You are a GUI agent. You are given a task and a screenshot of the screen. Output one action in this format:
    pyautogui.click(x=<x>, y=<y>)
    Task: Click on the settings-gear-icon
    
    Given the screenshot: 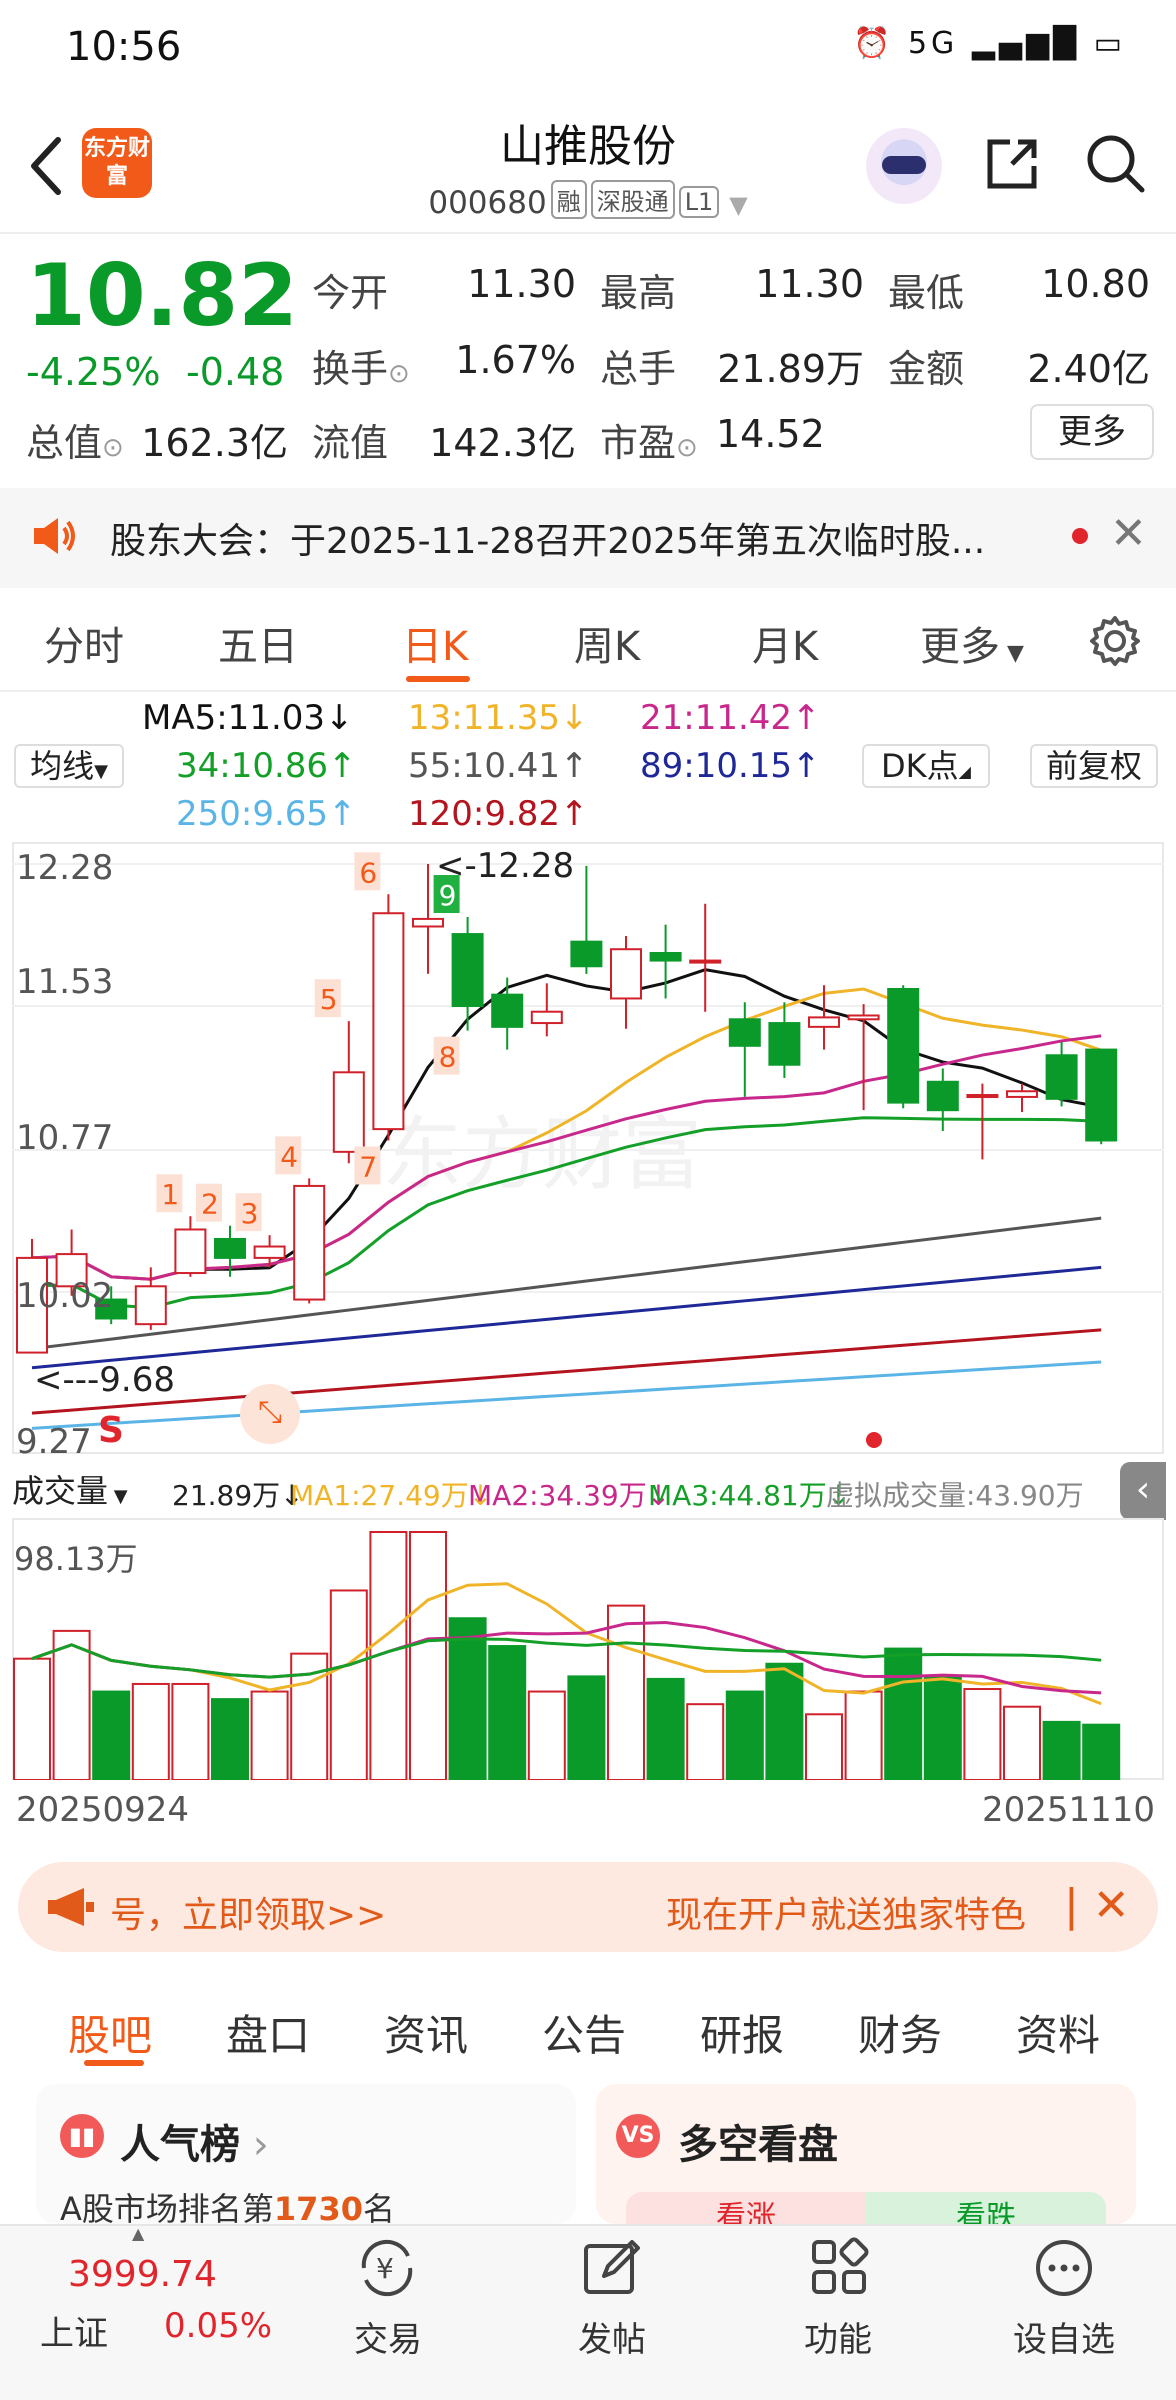 What is the action you would take?
    pyautogui.click(x=1115, y=641)
    